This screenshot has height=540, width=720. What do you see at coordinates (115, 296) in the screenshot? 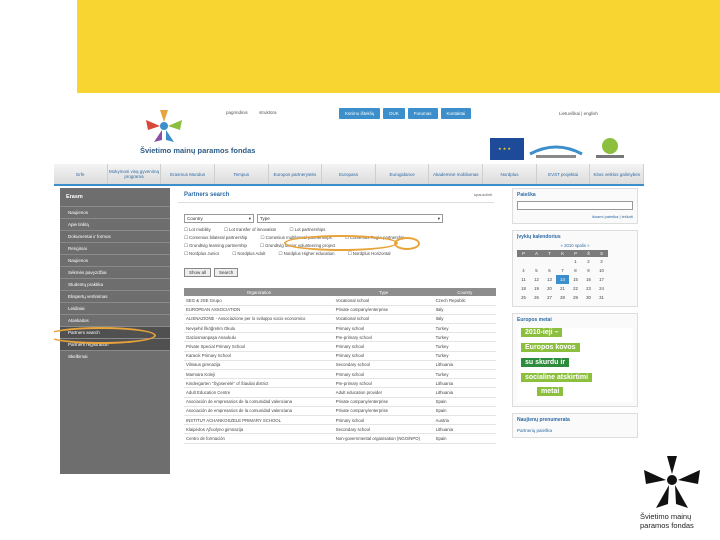
I see `sidebar-item: Ekspertų vertinimas` at bounding box center [115, 296].